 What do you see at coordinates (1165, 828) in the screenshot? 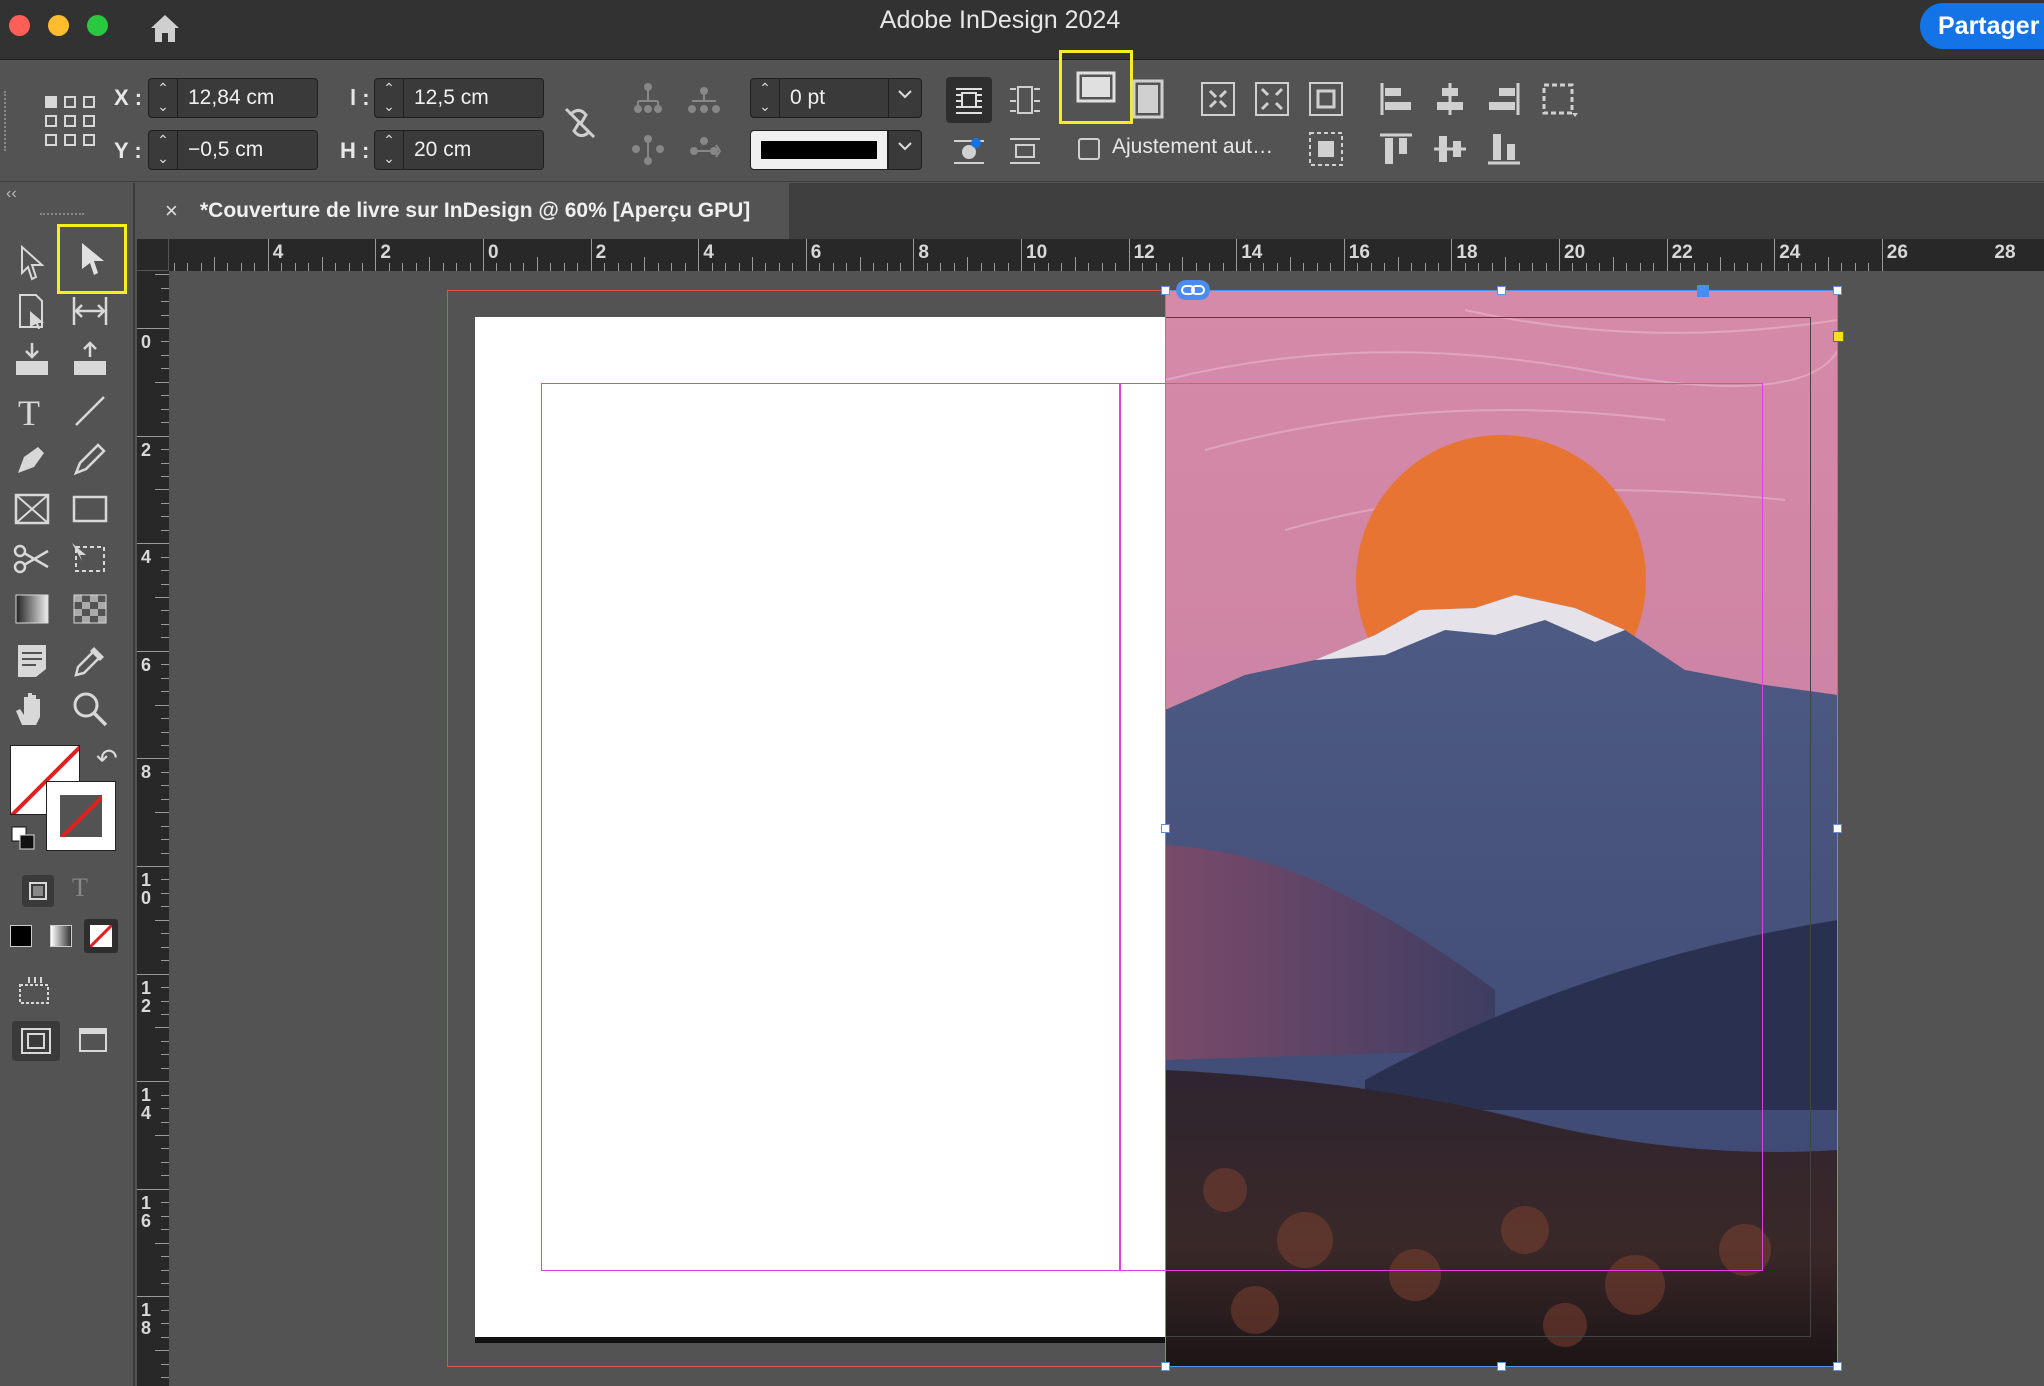
I see `handle-middle-left` at bounding box center [1165, 828].